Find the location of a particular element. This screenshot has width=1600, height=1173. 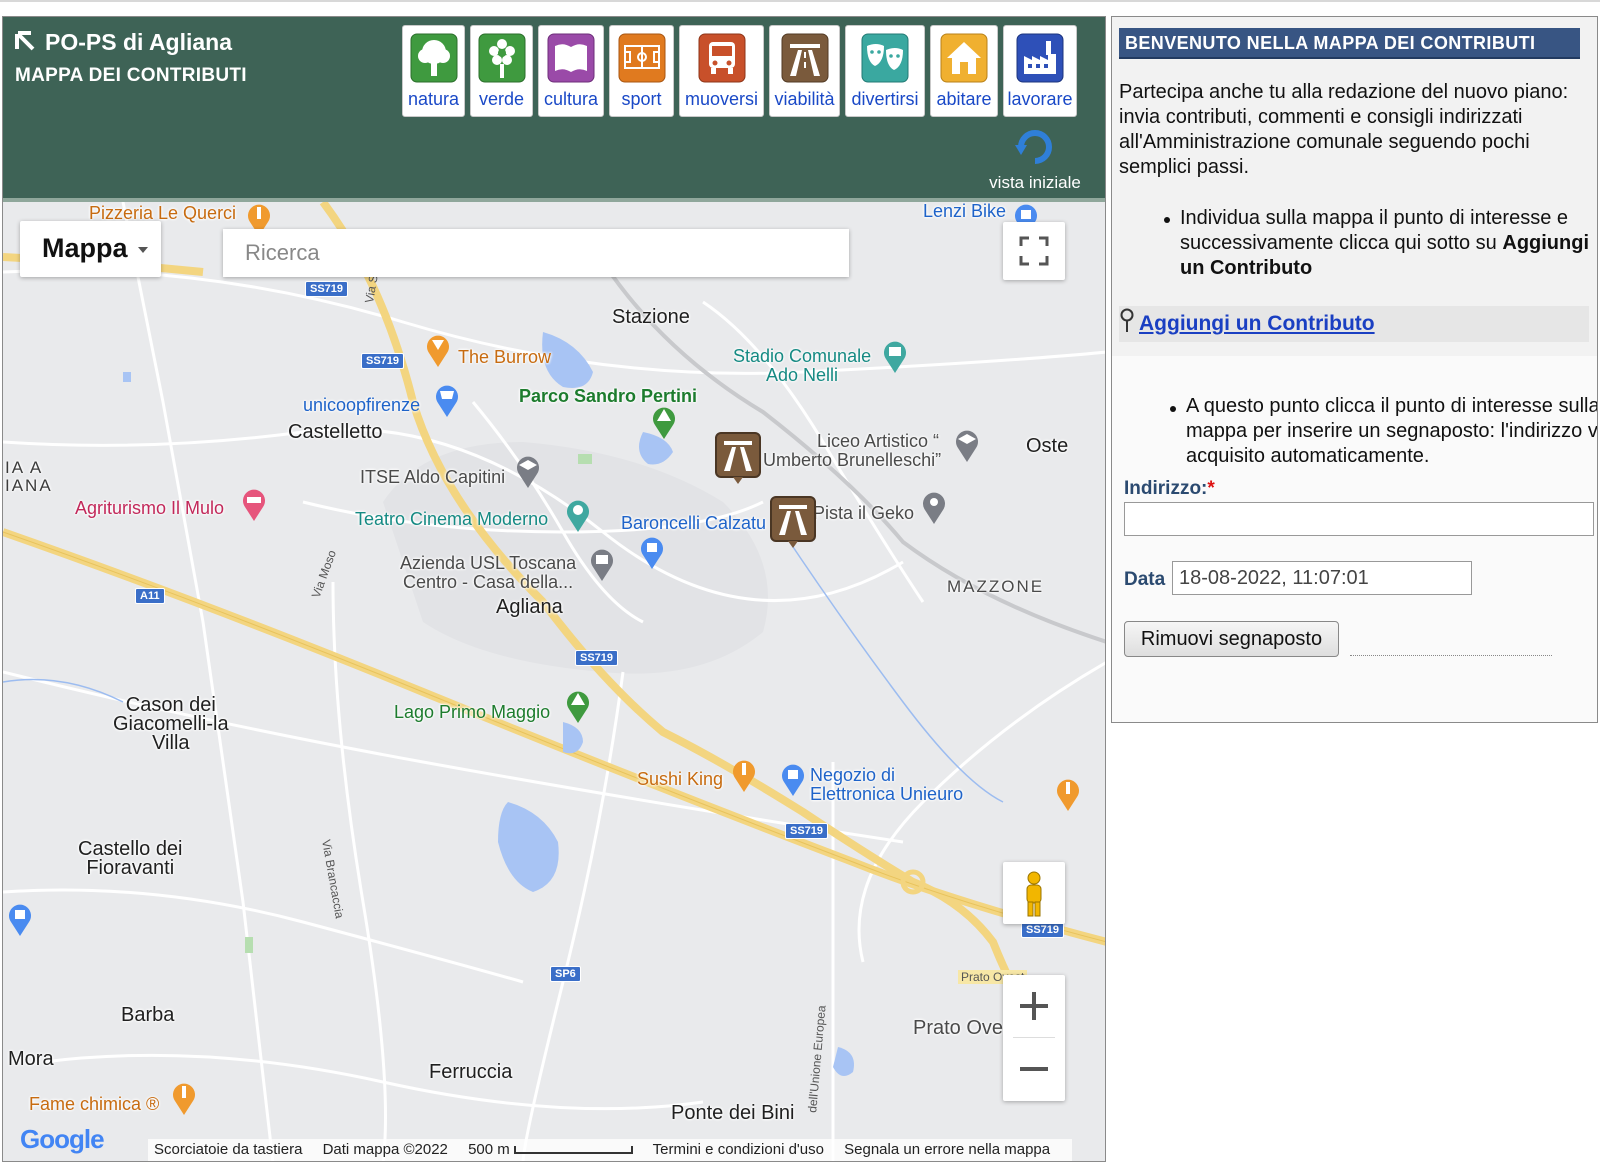

app-title: PO-PS di Agliana is located at coordinates (139, 42).